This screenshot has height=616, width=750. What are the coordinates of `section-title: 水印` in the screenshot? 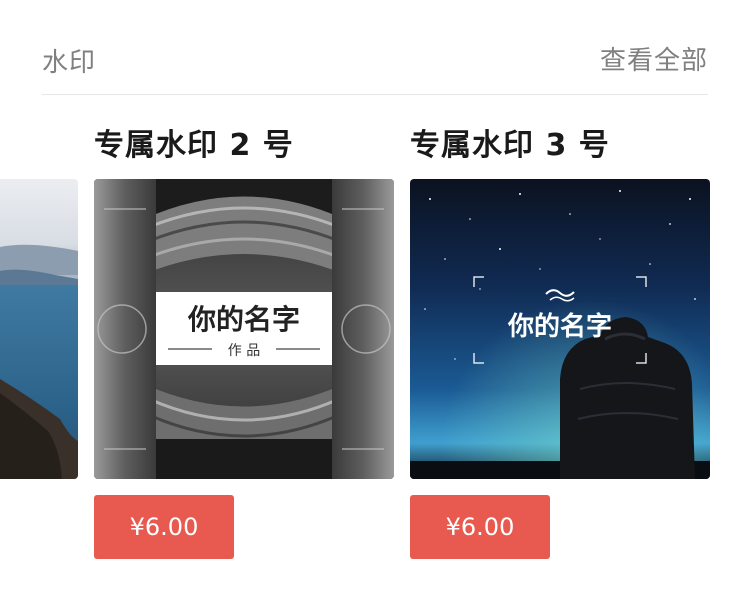 It's located at (69, 63).